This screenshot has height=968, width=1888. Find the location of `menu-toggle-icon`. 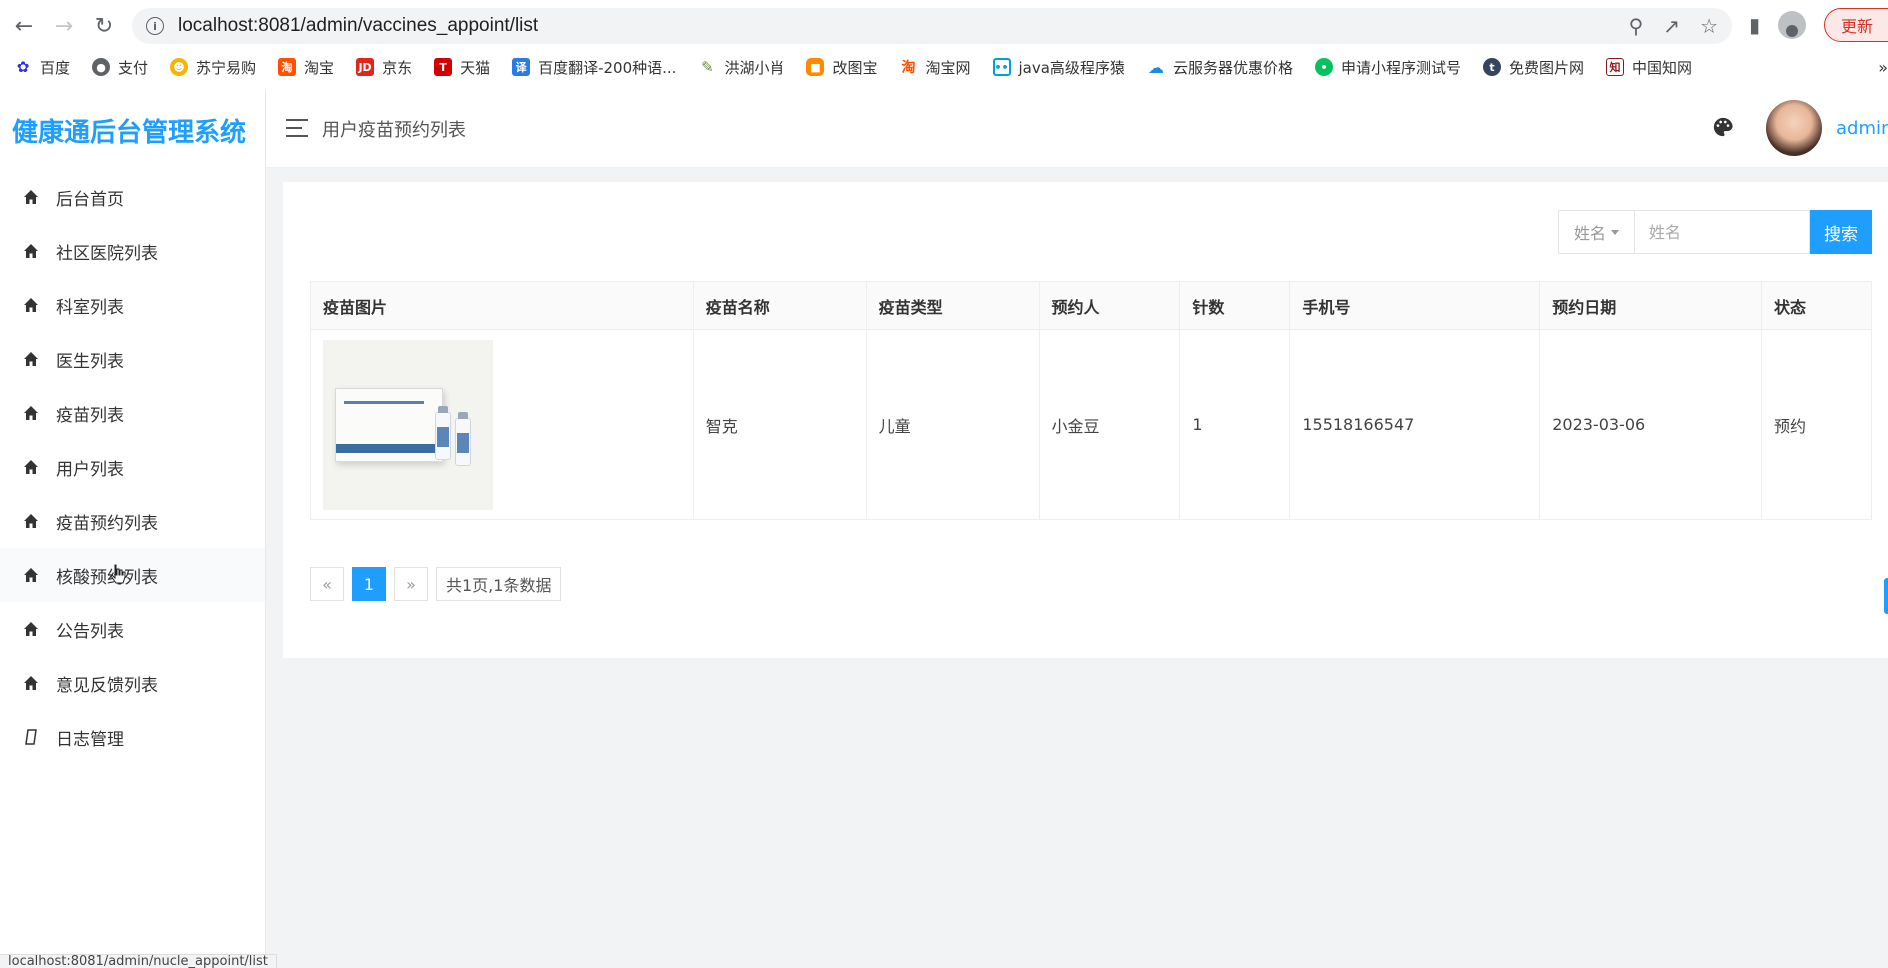

menu-toggle-icon is located at coordinates (297, 128).